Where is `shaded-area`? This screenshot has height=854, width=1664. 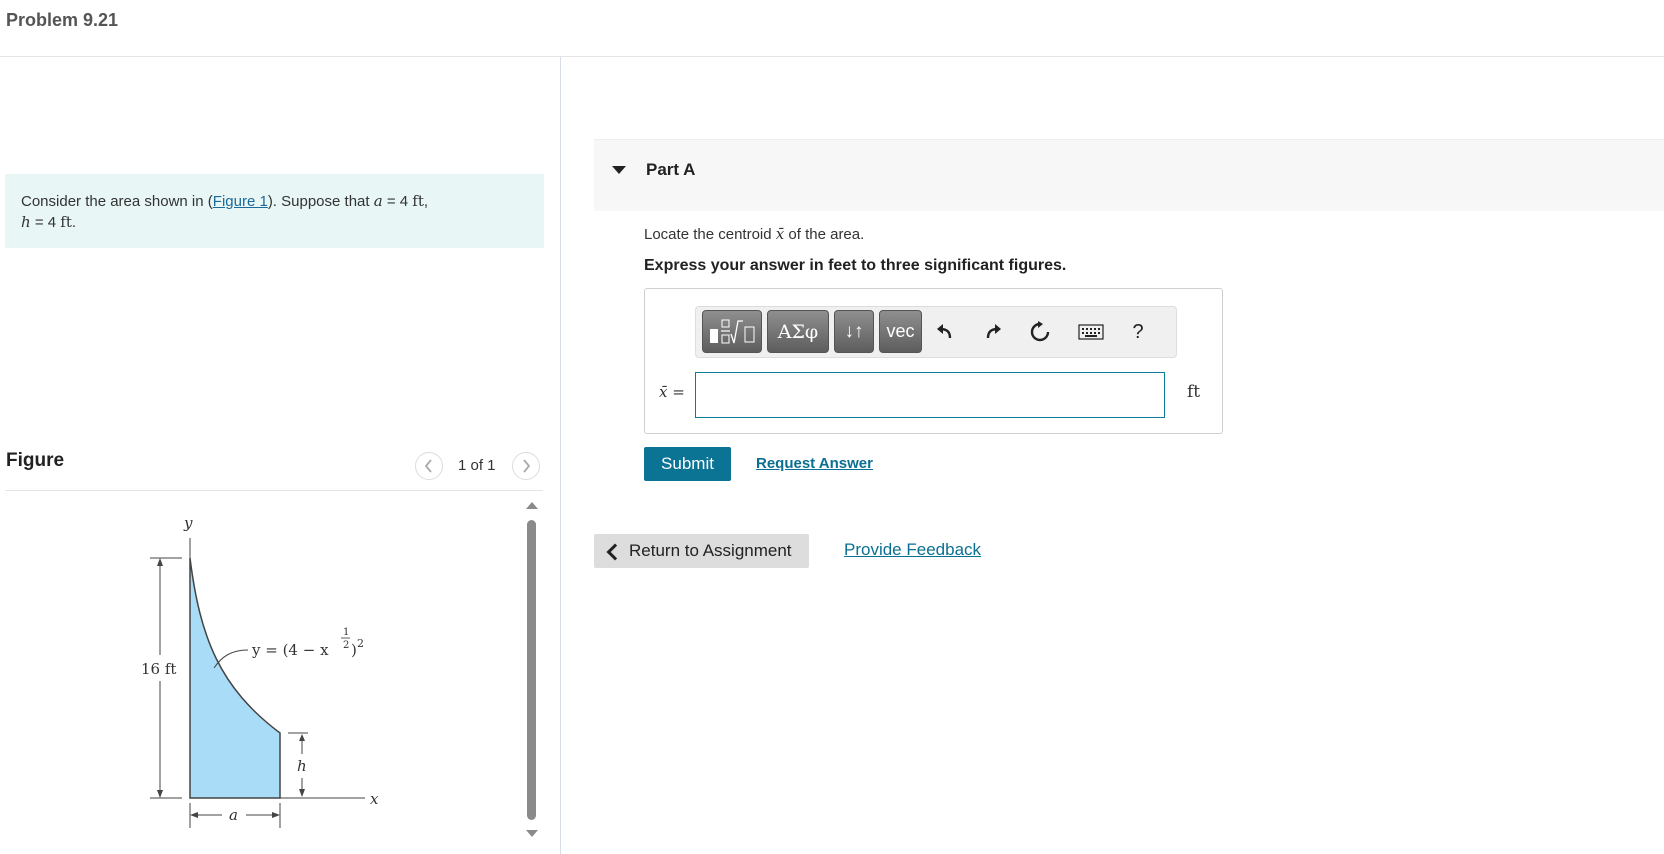
shaded-area is located at coordinates (235, 678).